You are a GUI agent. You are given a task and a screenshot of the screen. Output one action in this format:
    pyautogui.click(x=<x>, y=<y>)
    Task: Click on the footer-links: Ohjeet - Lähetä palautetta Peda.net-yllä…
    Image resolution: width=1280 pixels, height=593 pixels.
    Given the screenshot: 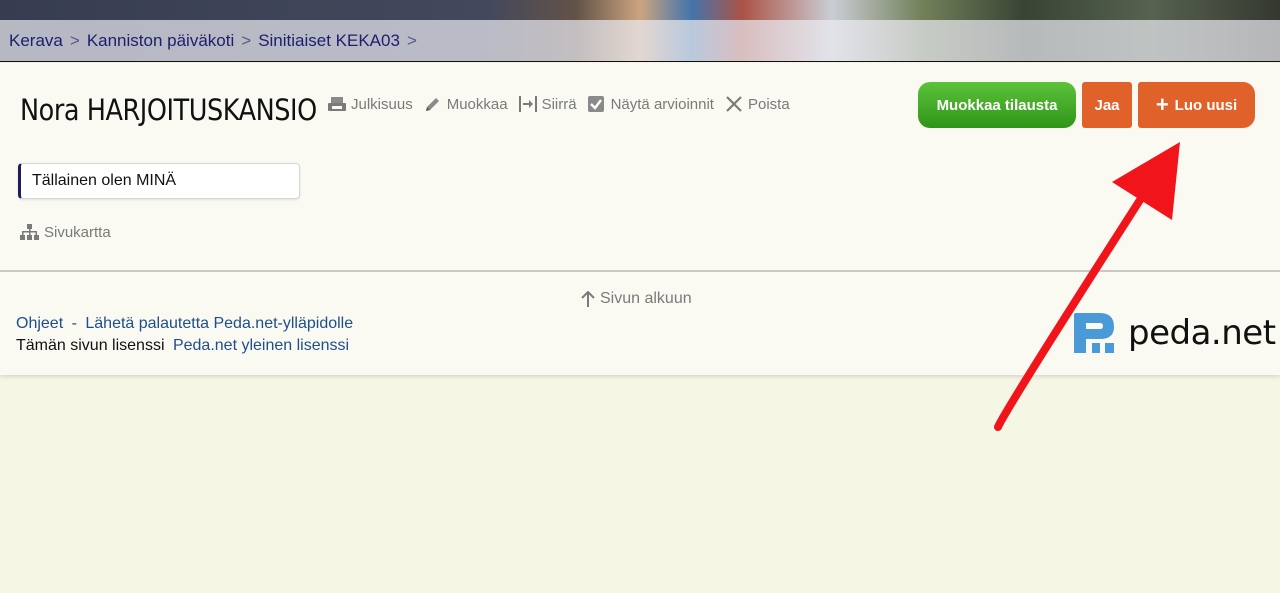 What is the action you would take?
    pyautogui.click(x=184, y=335)
    